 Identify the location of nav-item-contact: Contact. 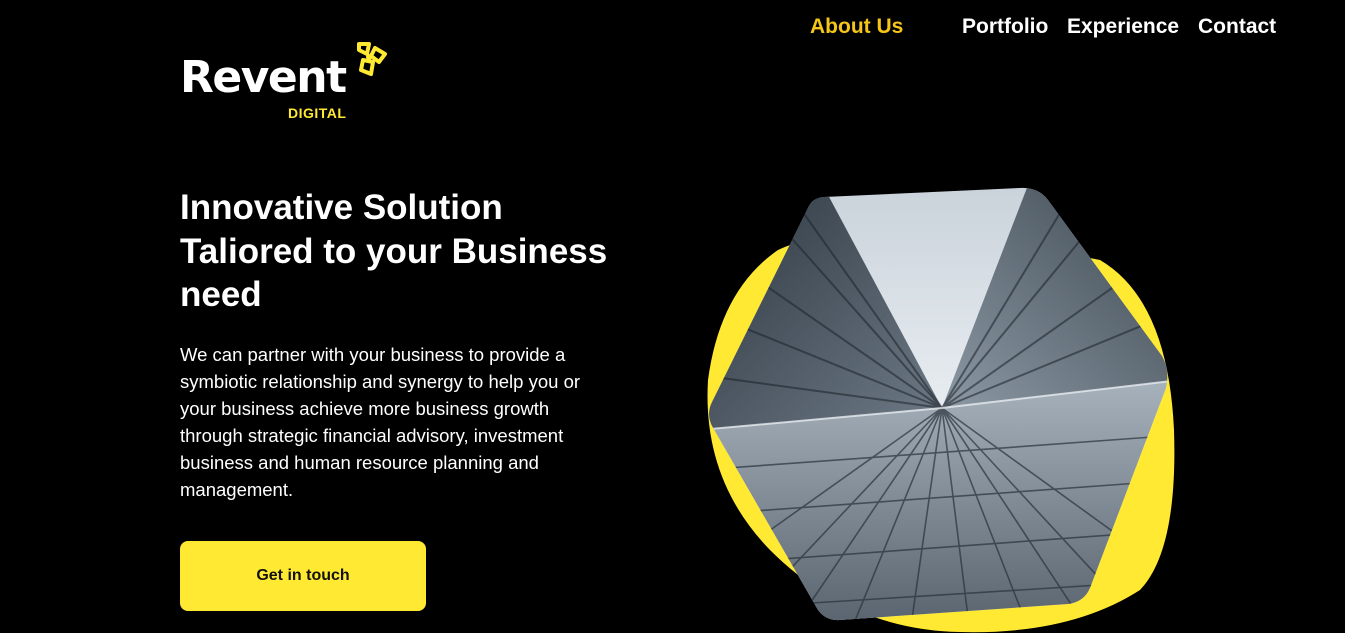
(1237, 27).